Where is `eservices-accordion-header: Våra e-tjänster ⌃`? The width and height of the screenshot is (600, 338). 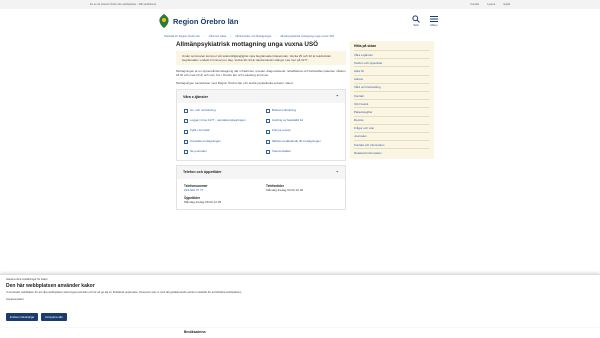 eservices-accordion-header: Våra e-tjänster ⌃ is located at coordinates (261, 96).